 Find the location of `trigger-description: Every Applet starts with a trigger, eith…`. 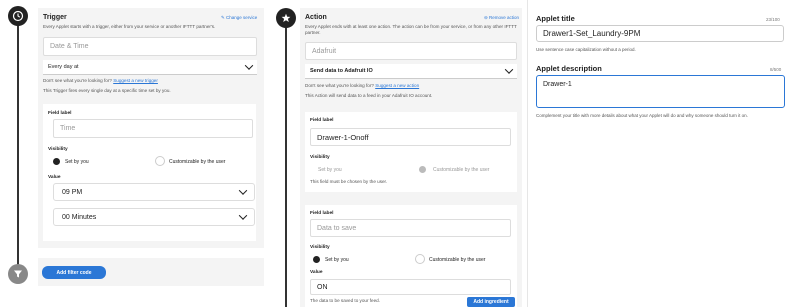

trigger-description: Every Applet starts with a trigger, eith… is located at coordinates (129, 26).